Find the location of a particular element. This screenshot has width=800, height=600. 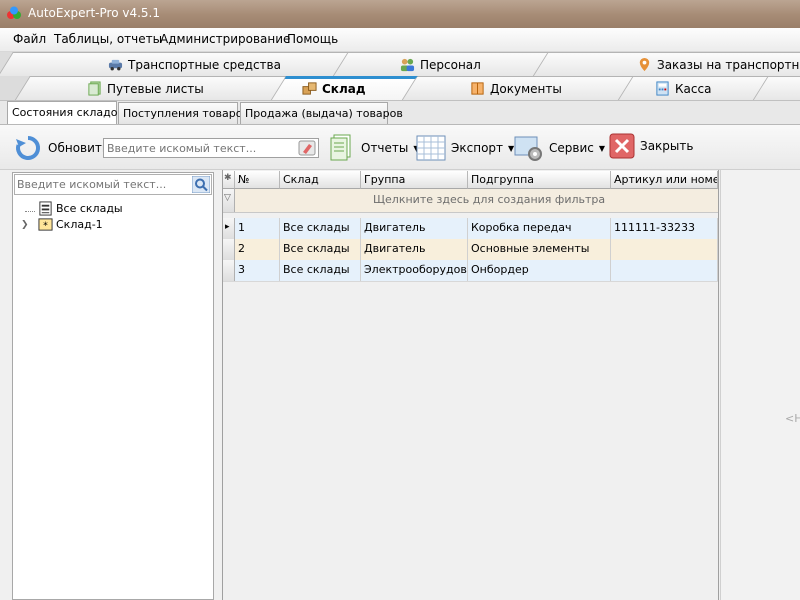

reports-label: Отчеты is located at coordinates (385, 148).